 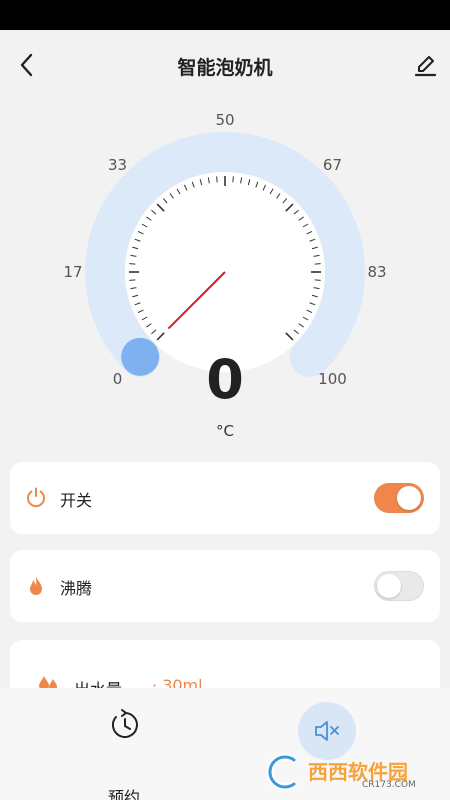 I want to click on power-toggle, so click(x=399, y=498).